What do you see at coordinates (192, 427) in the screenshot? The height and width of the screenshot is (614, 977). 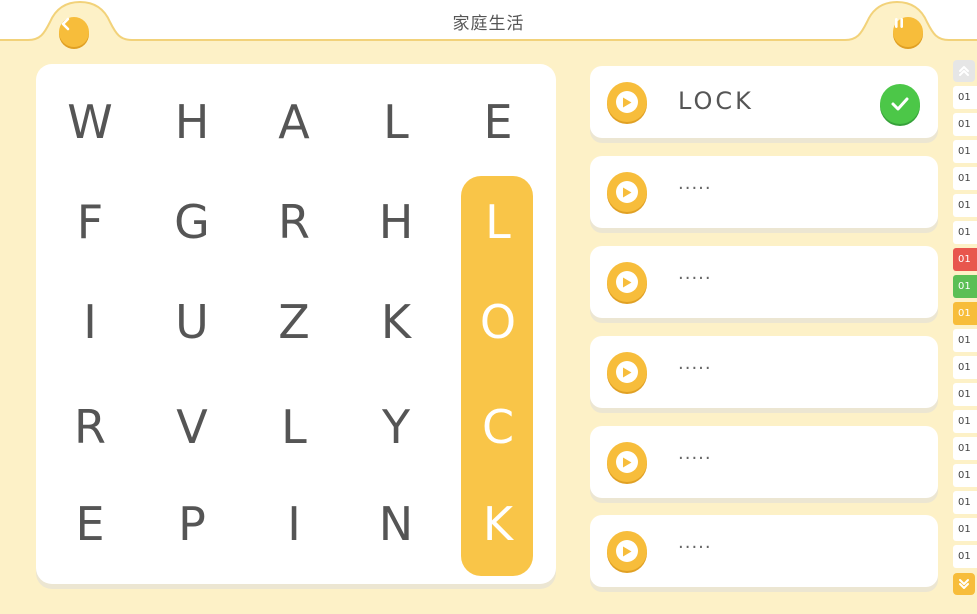 I see `grid-cell: V` at bounding box center [192, 427].